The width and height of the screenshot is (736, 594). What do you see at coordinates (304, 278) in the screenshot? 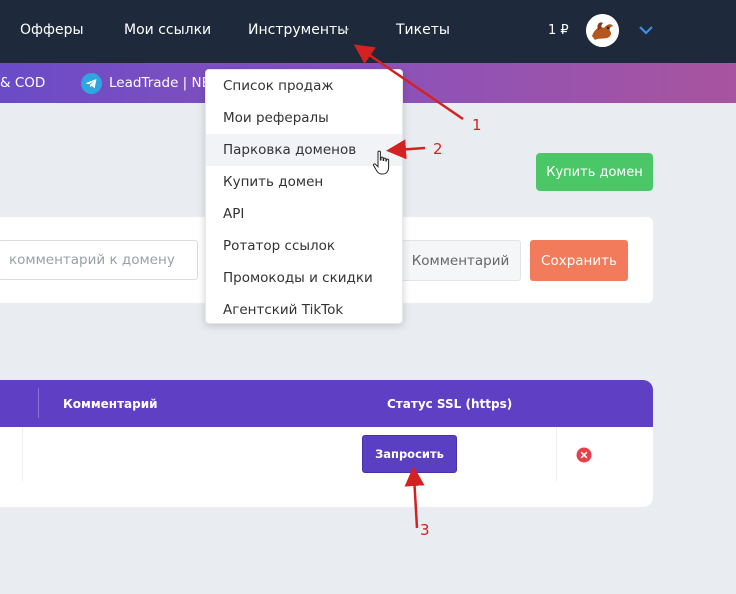
I see `menu-item-promo-codes: Промокоды и скидки` at bounding box center [304, 278].